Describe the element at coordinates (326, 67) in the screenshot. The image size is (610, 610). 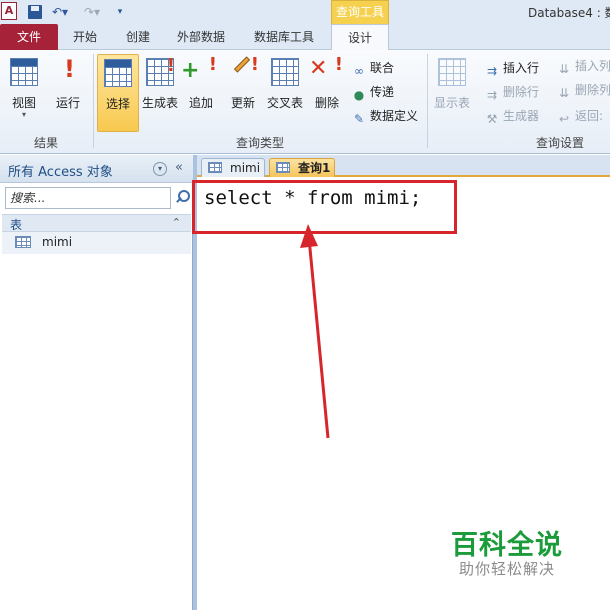
I see `delete-query-icon: ✕!` at that location.